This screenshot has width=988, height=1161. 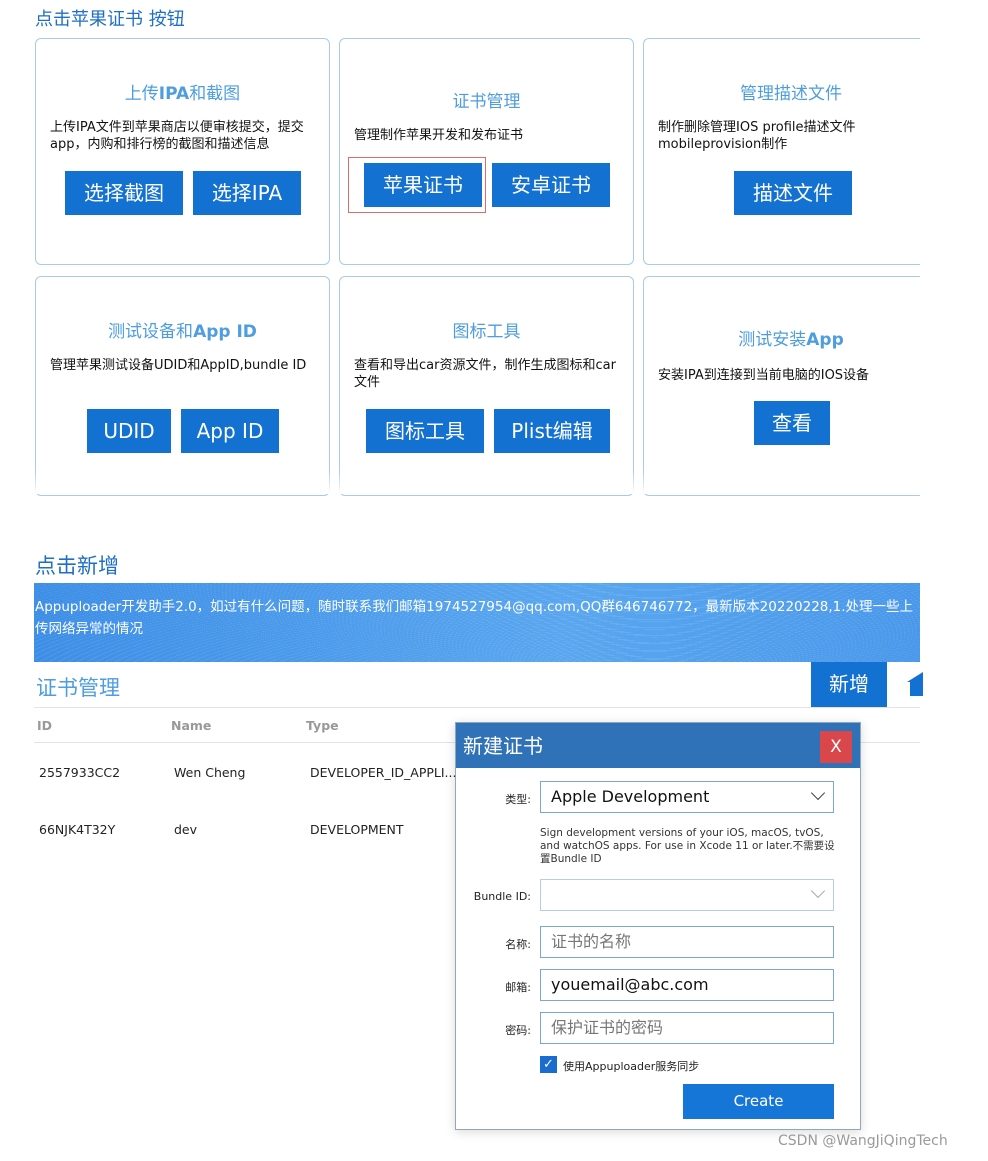 I want to click on type-select: Apple Development, so click(x=687, y=797).